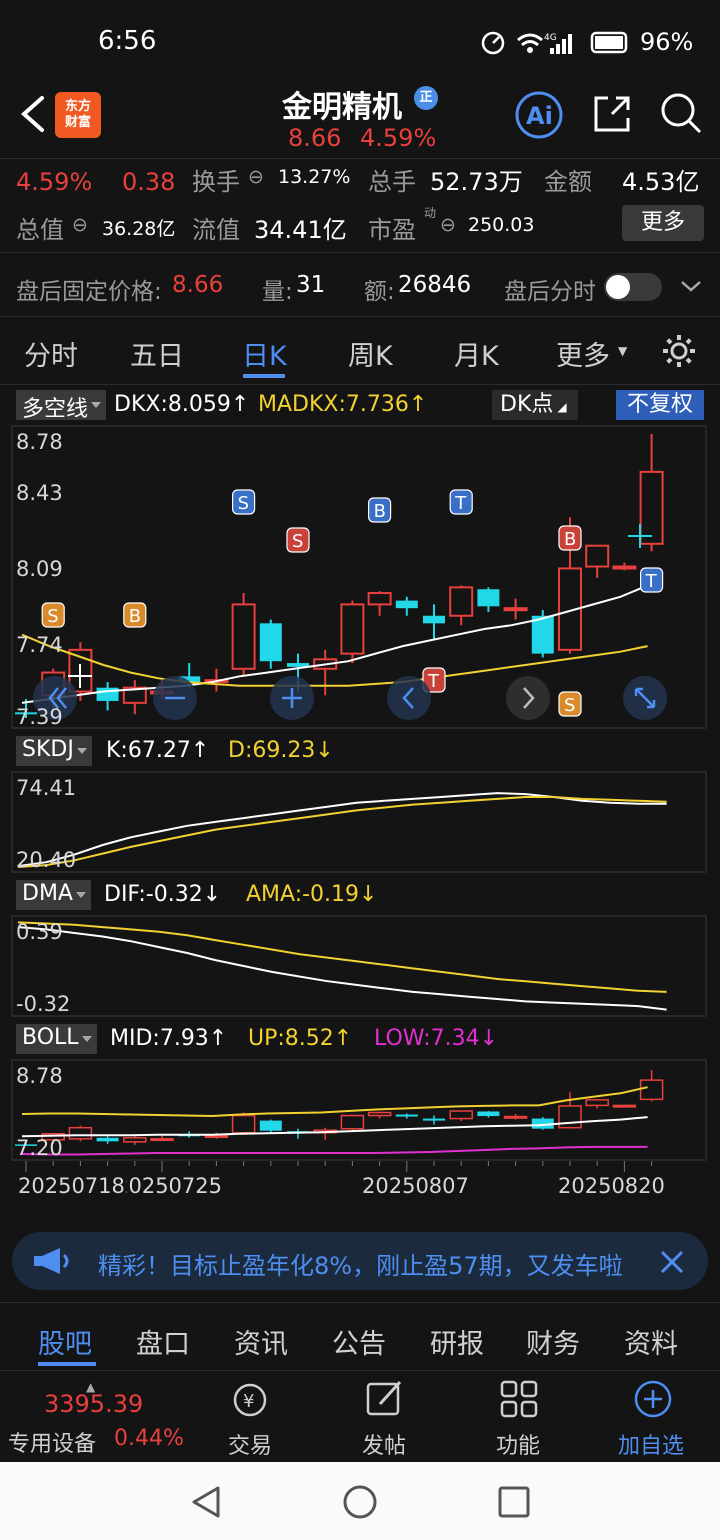 This screenshot has width=720, height=1540. What do you see at coordinates (436, 1038) in the screenshot?
I see `boll-low-value: LOW:7.34↓` at bounding box center [436, 1038].